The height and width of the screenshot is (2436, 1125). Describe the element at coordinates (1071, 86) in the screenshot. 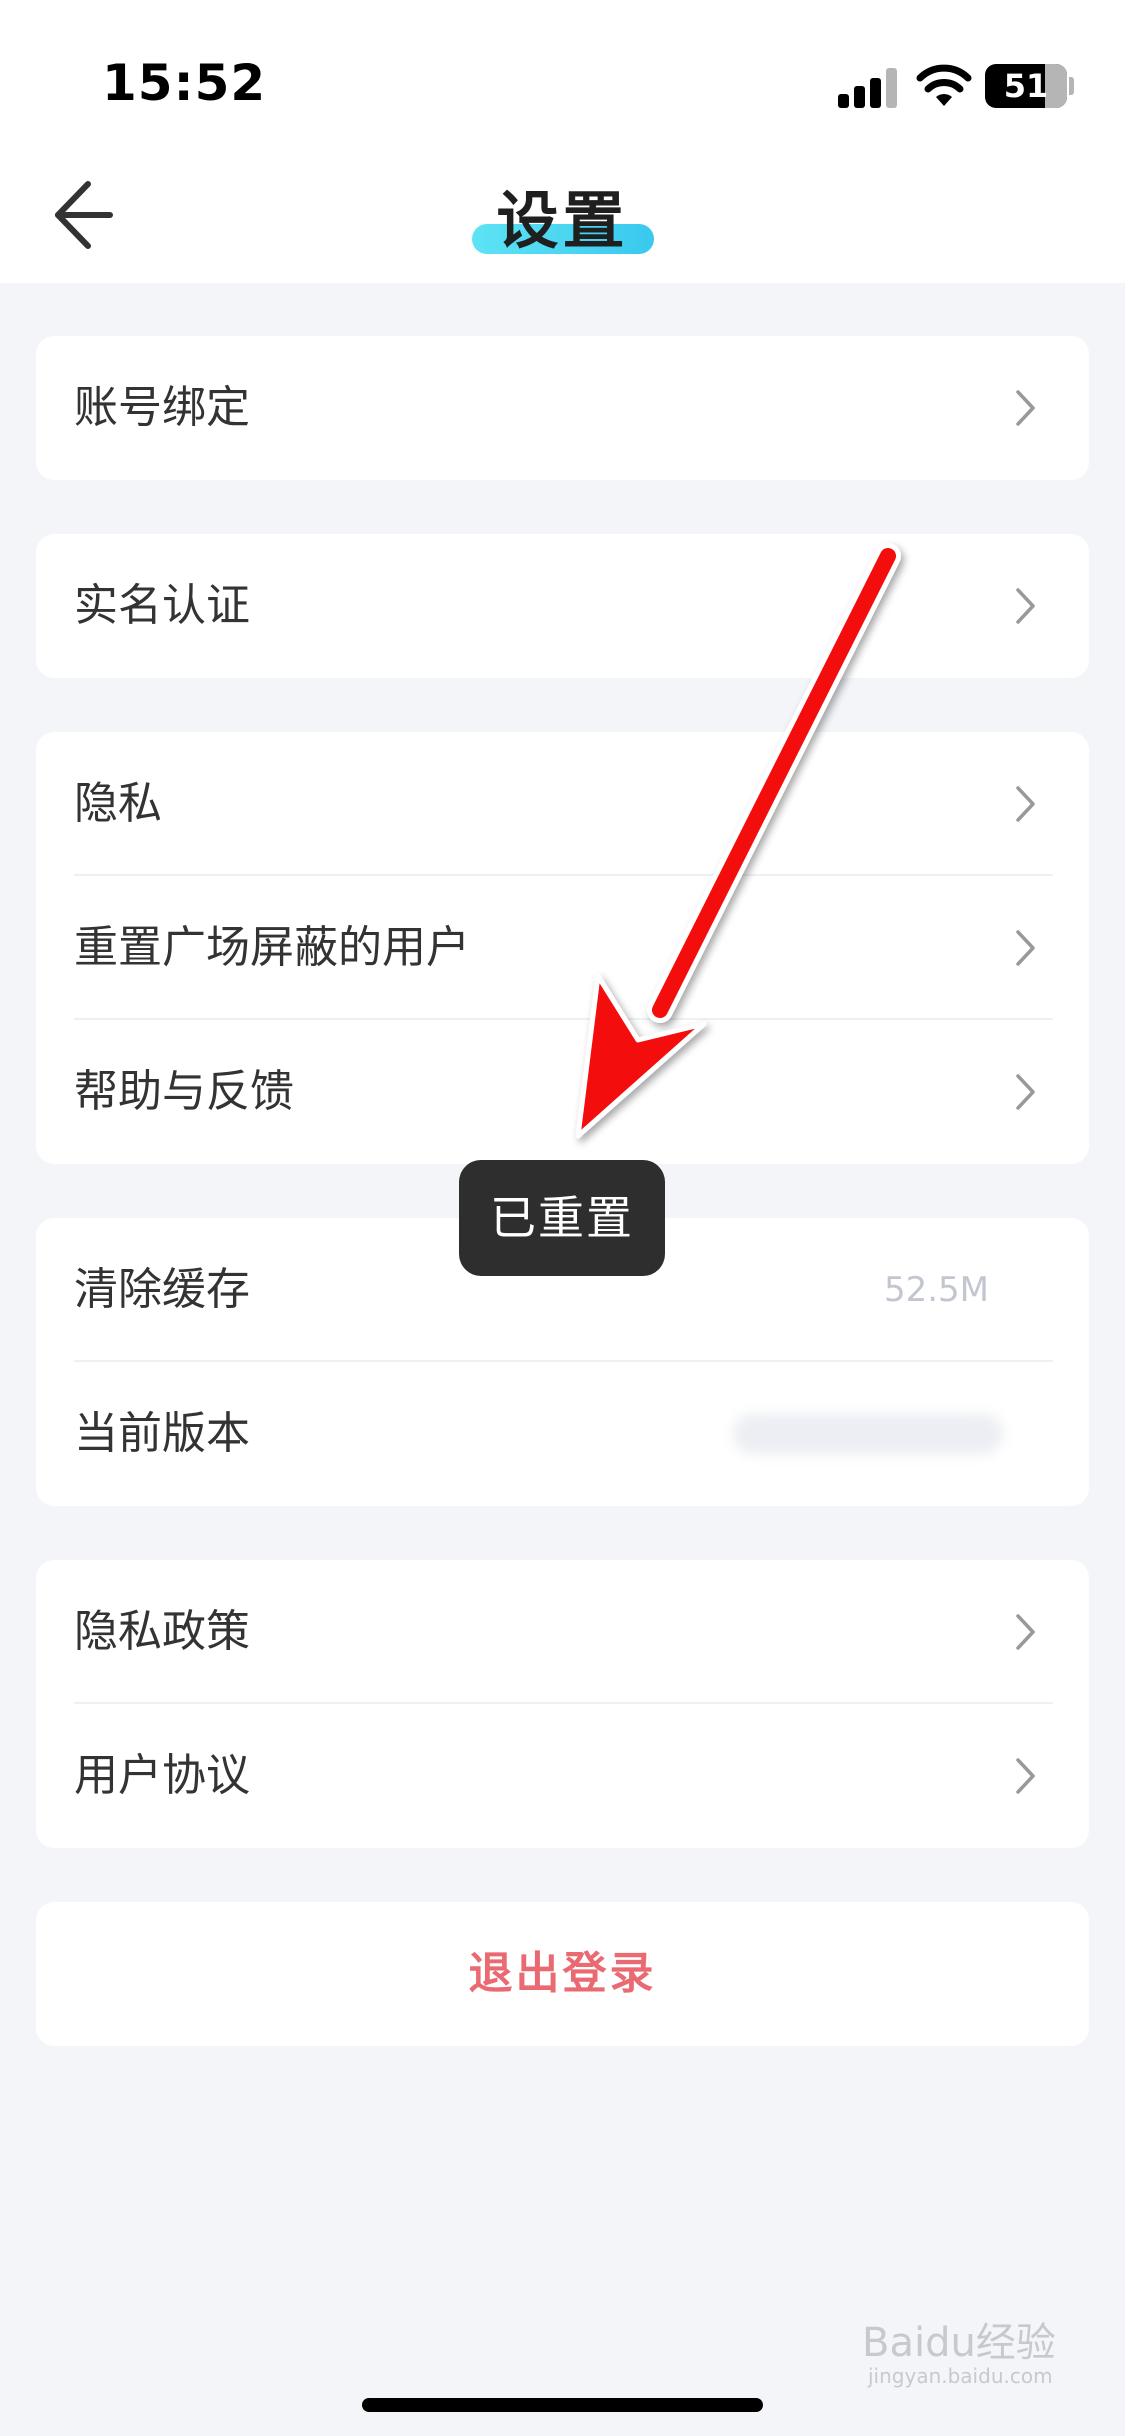

I see `battery-nub` at that location.